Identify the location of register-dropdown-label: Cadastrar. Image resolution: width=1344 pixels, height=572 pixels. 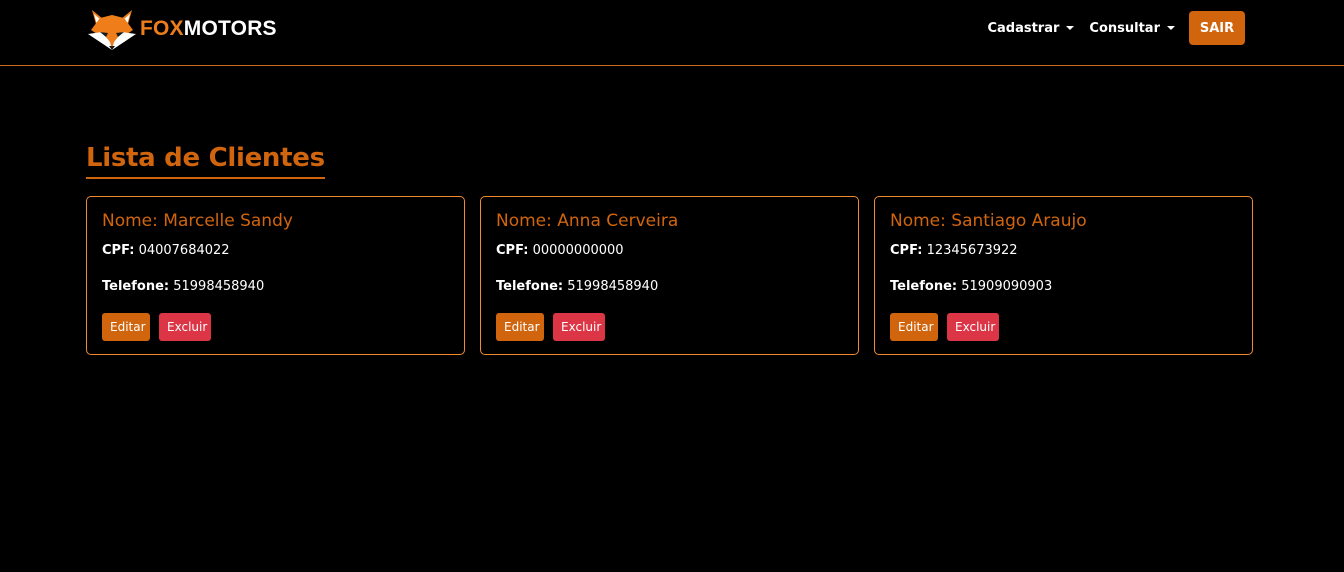
(1023, 28).